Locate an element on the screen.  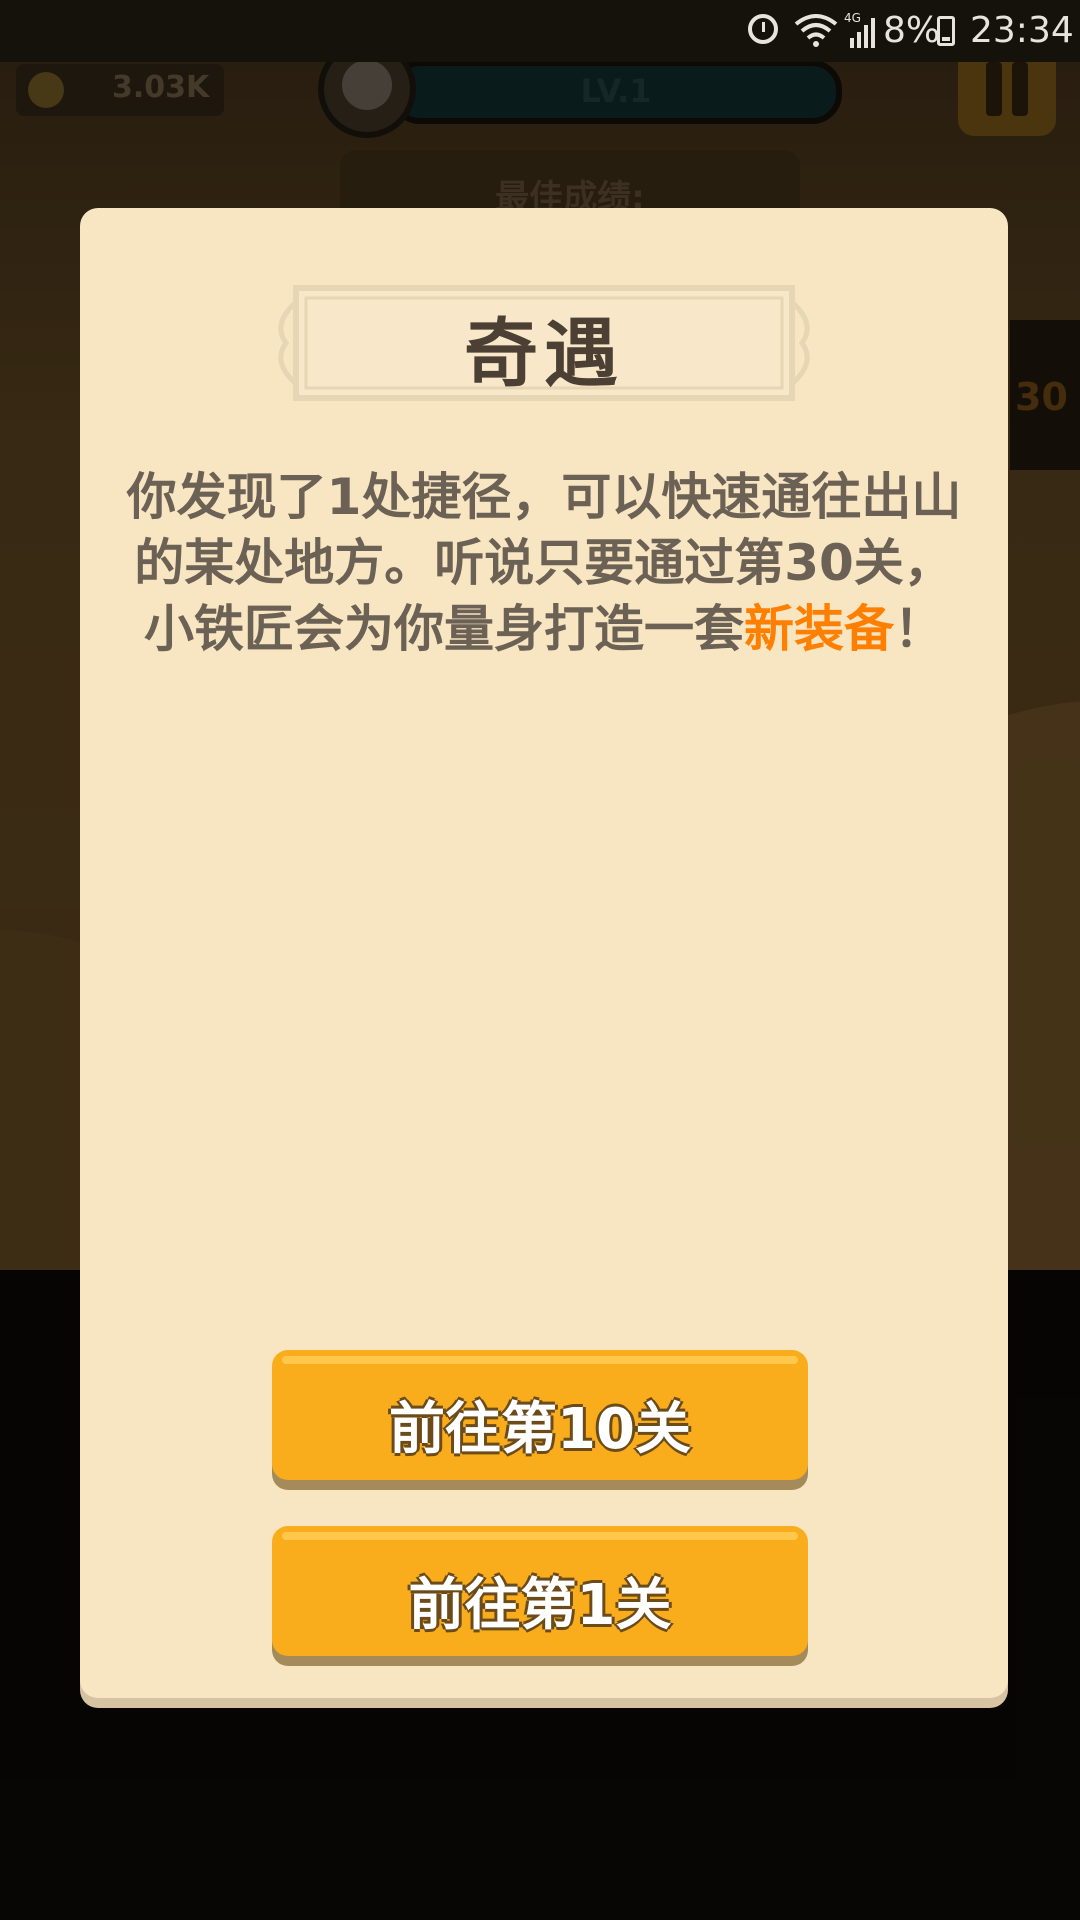
network-type: 4G is located at coordinates (852, 18).